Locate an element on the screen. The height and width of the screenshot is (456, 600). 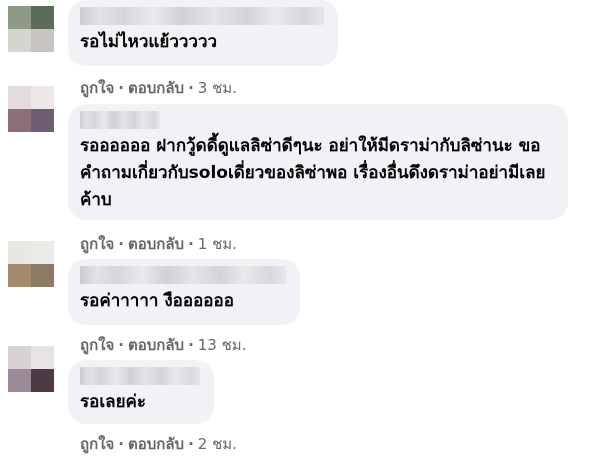
timestamp: 3 ชม. is located at coordinates (217, 88).